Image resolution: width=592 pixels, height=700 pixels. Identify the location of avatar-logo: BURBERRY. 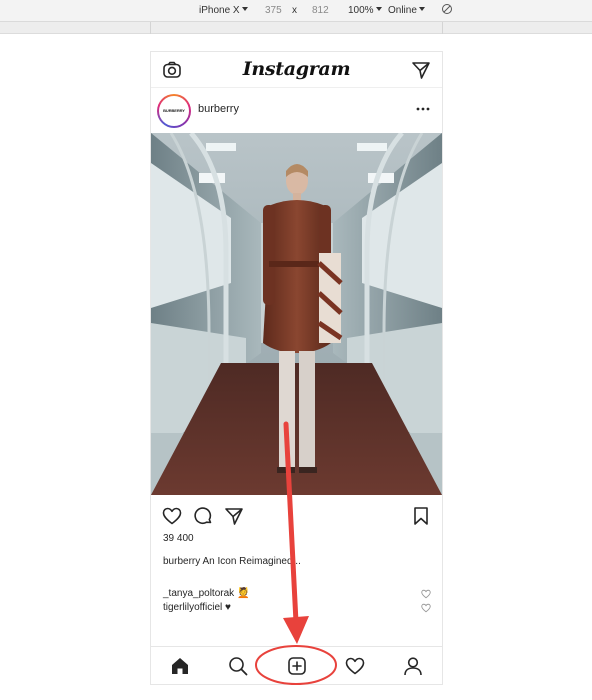
(174, 111).